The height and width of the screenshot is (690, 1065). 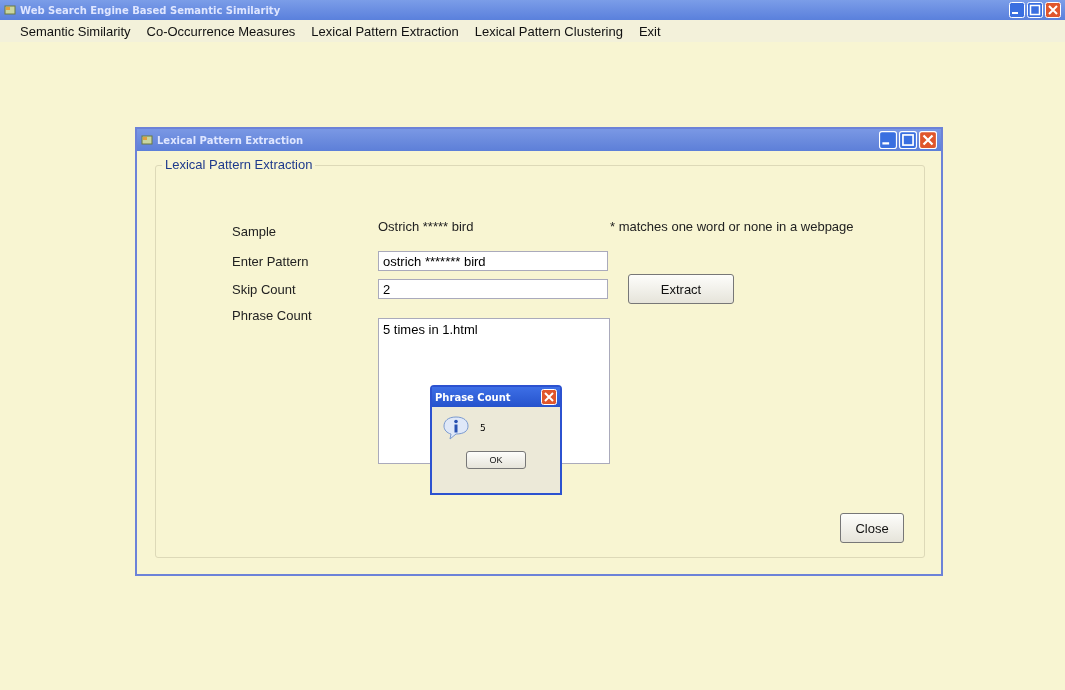 I want to click on hint-text: * matches one word or none in a webpage, so click(x=732, y=226).